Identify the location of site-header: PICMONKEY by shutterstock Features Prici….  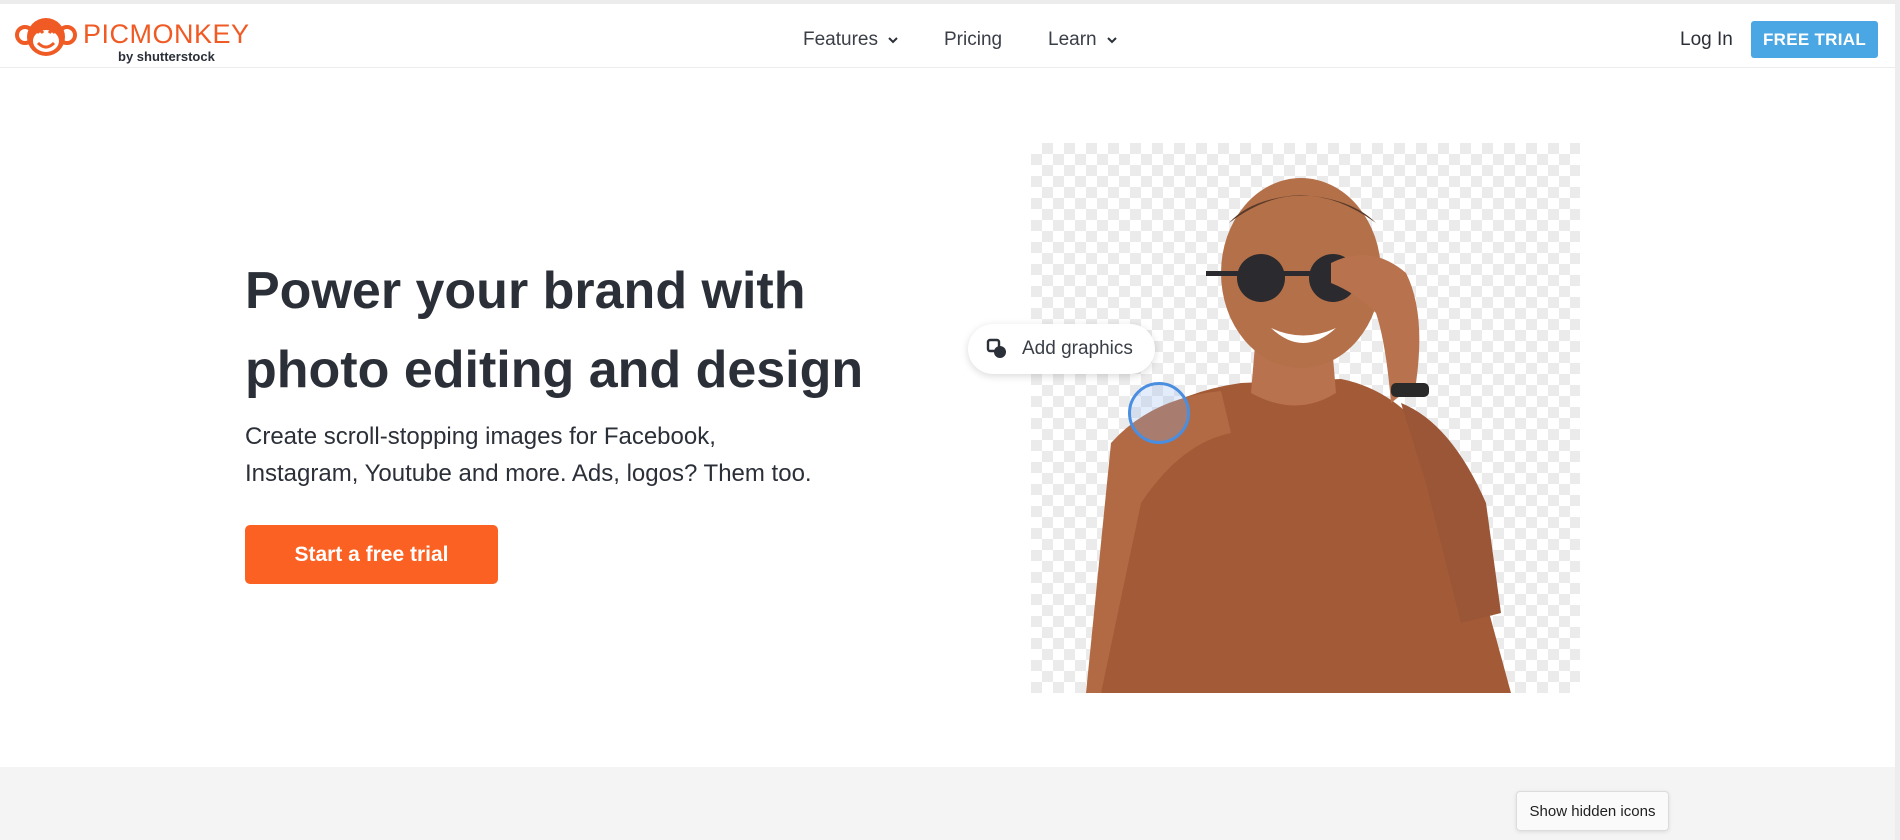
(950, 36).